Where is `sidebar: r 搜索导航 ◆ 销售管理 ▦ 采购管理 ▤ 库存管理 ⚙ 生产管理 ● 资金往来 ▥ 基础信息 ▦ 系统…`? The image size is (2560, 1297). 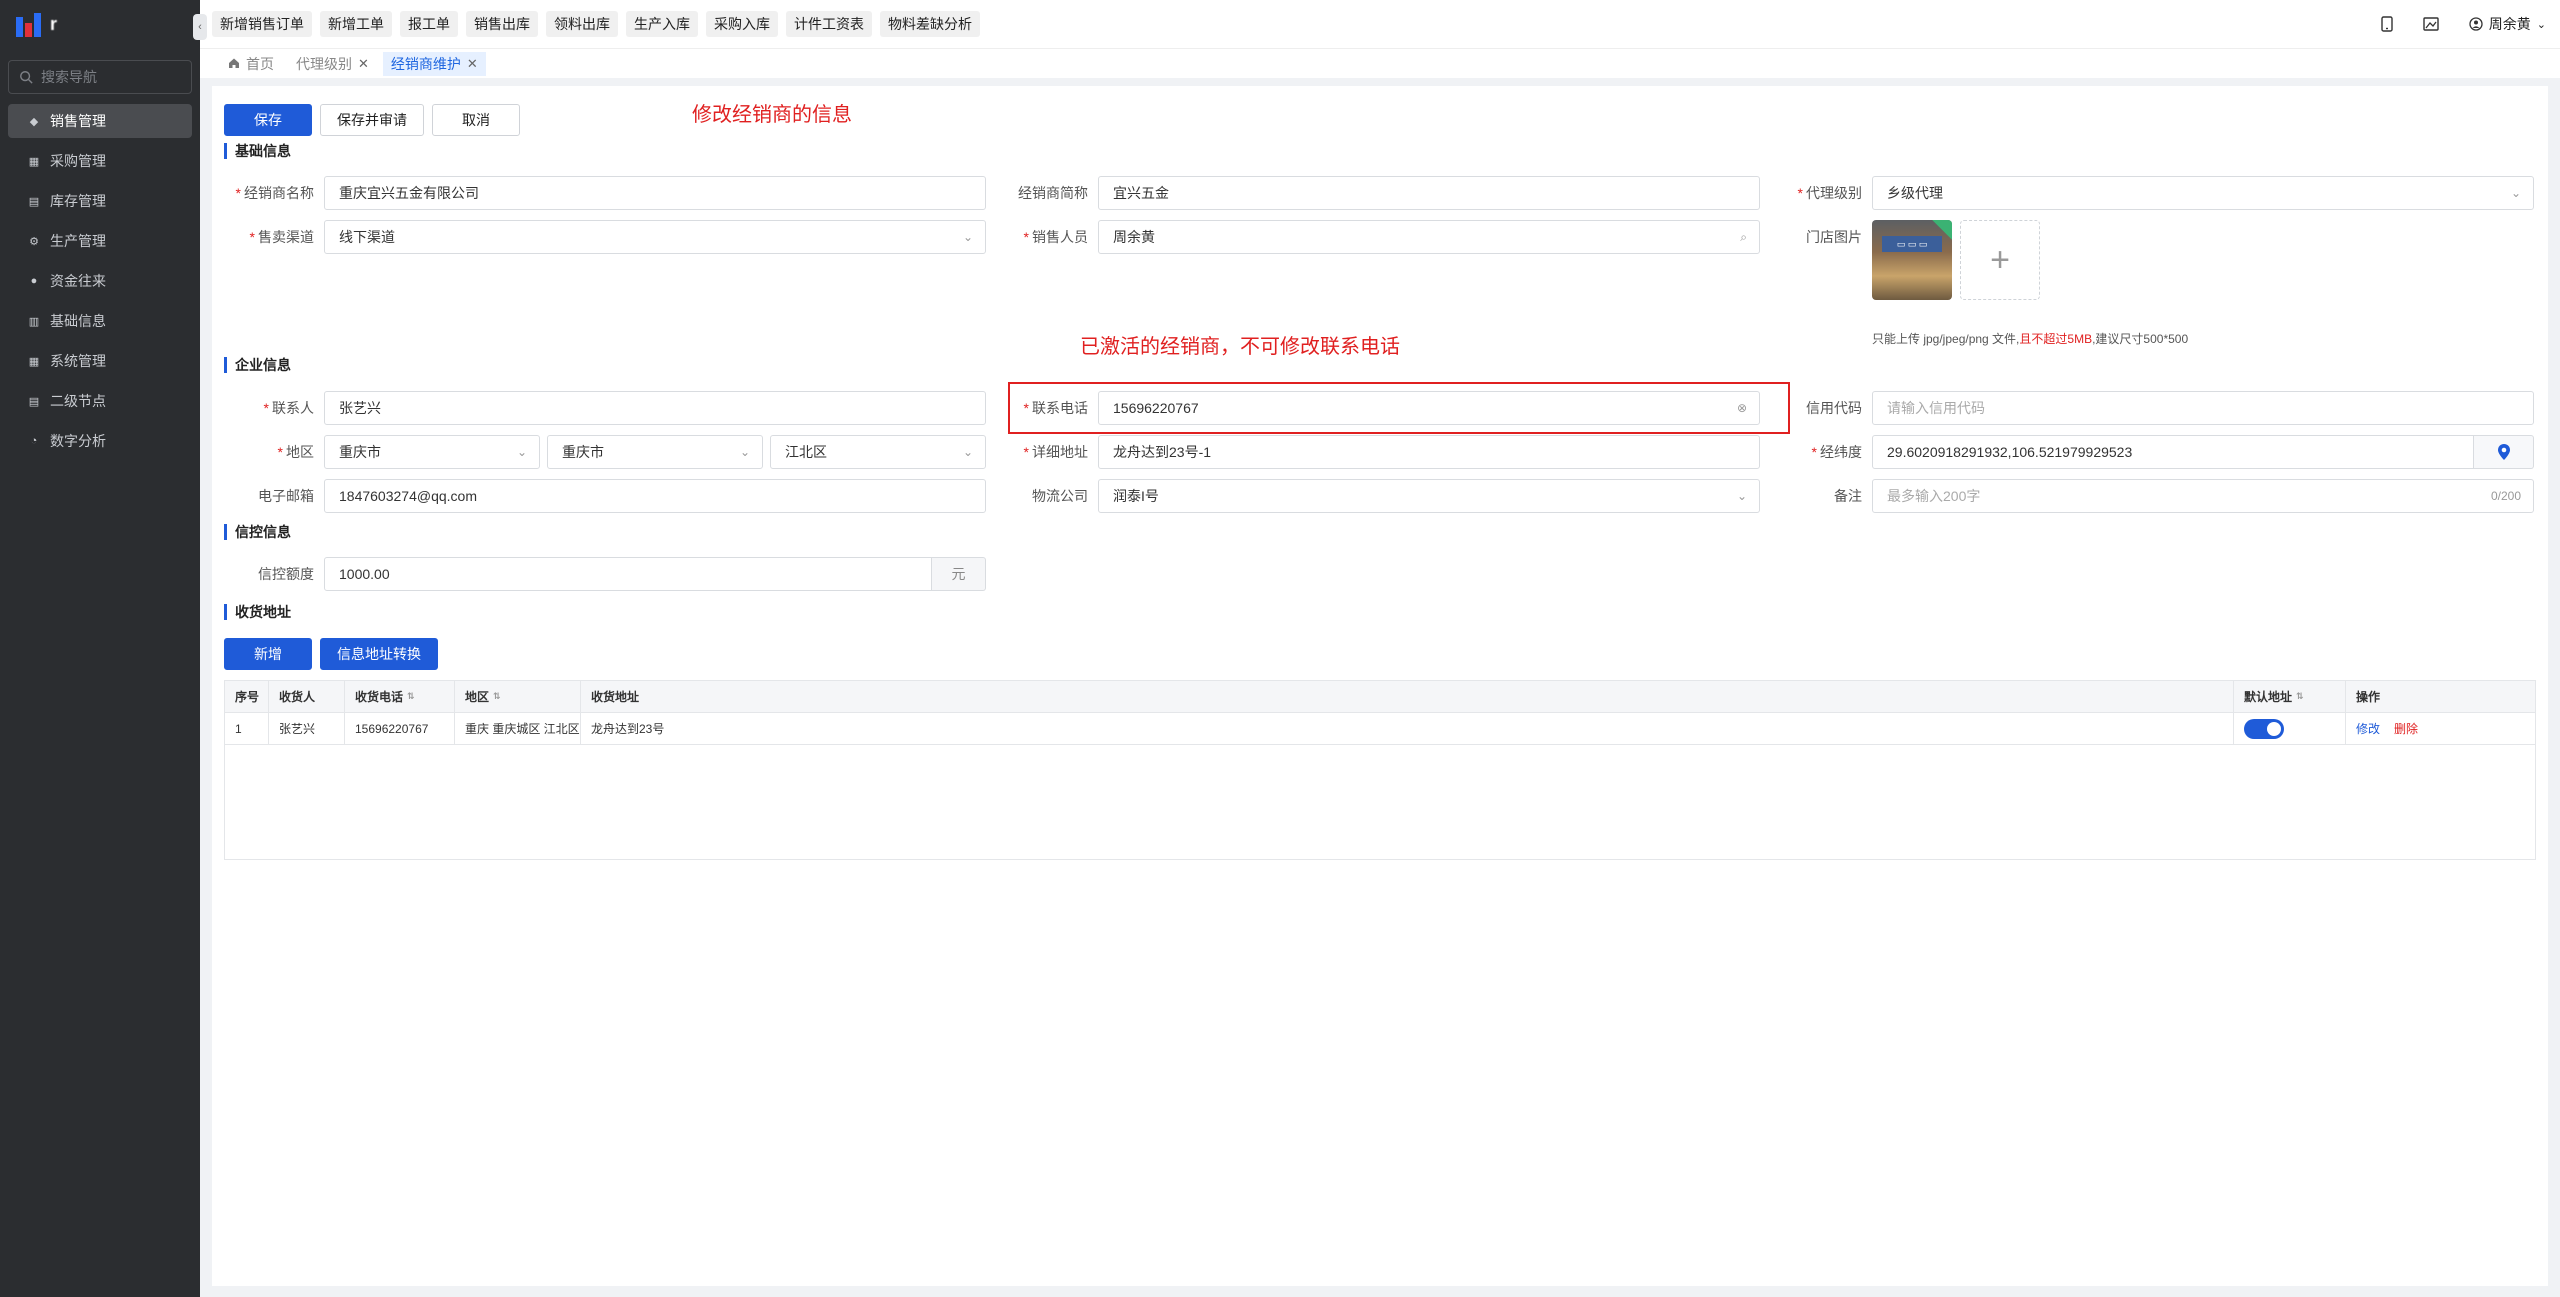
sidebar: r 搜索导航 ◆ 销售管理 ▦ 采购管理 ▤ 库存管理 ⚙ 生产管理 ● 资金往来 ▥ 基础信息 ▦ 系统… is located at coordinates (100, 648).